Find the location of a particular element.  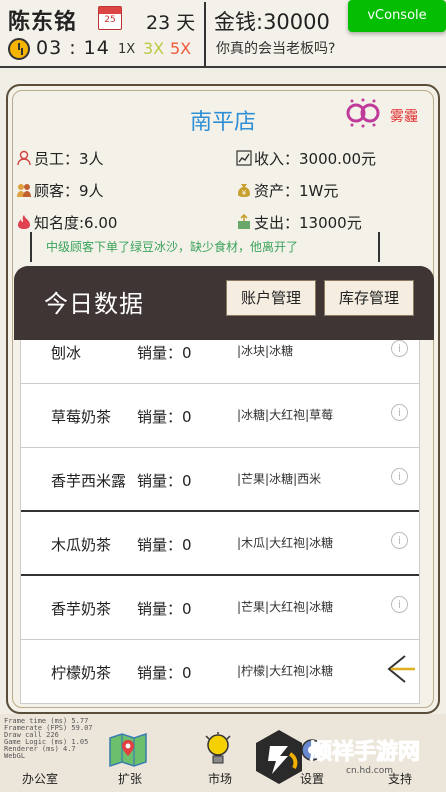

event-message-box: 中级顾客下单了绿豆冰沙，缺少食材，他离开了 is located at coordinates (205, 247).